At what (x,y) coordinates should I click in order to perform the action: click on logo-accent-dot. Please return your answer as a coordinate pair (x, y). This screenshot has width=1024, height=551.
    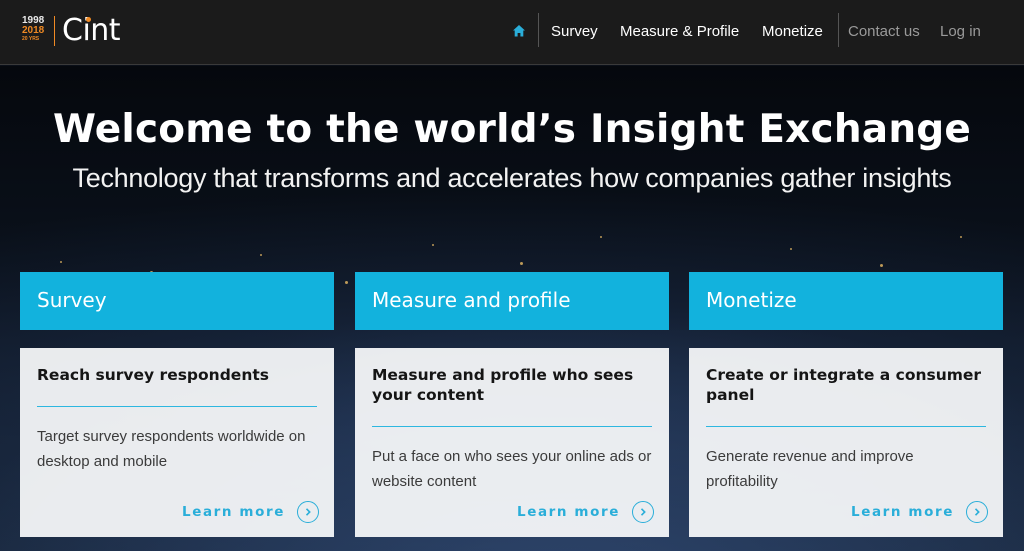
    Looking at the image, I should click on (88, 19).